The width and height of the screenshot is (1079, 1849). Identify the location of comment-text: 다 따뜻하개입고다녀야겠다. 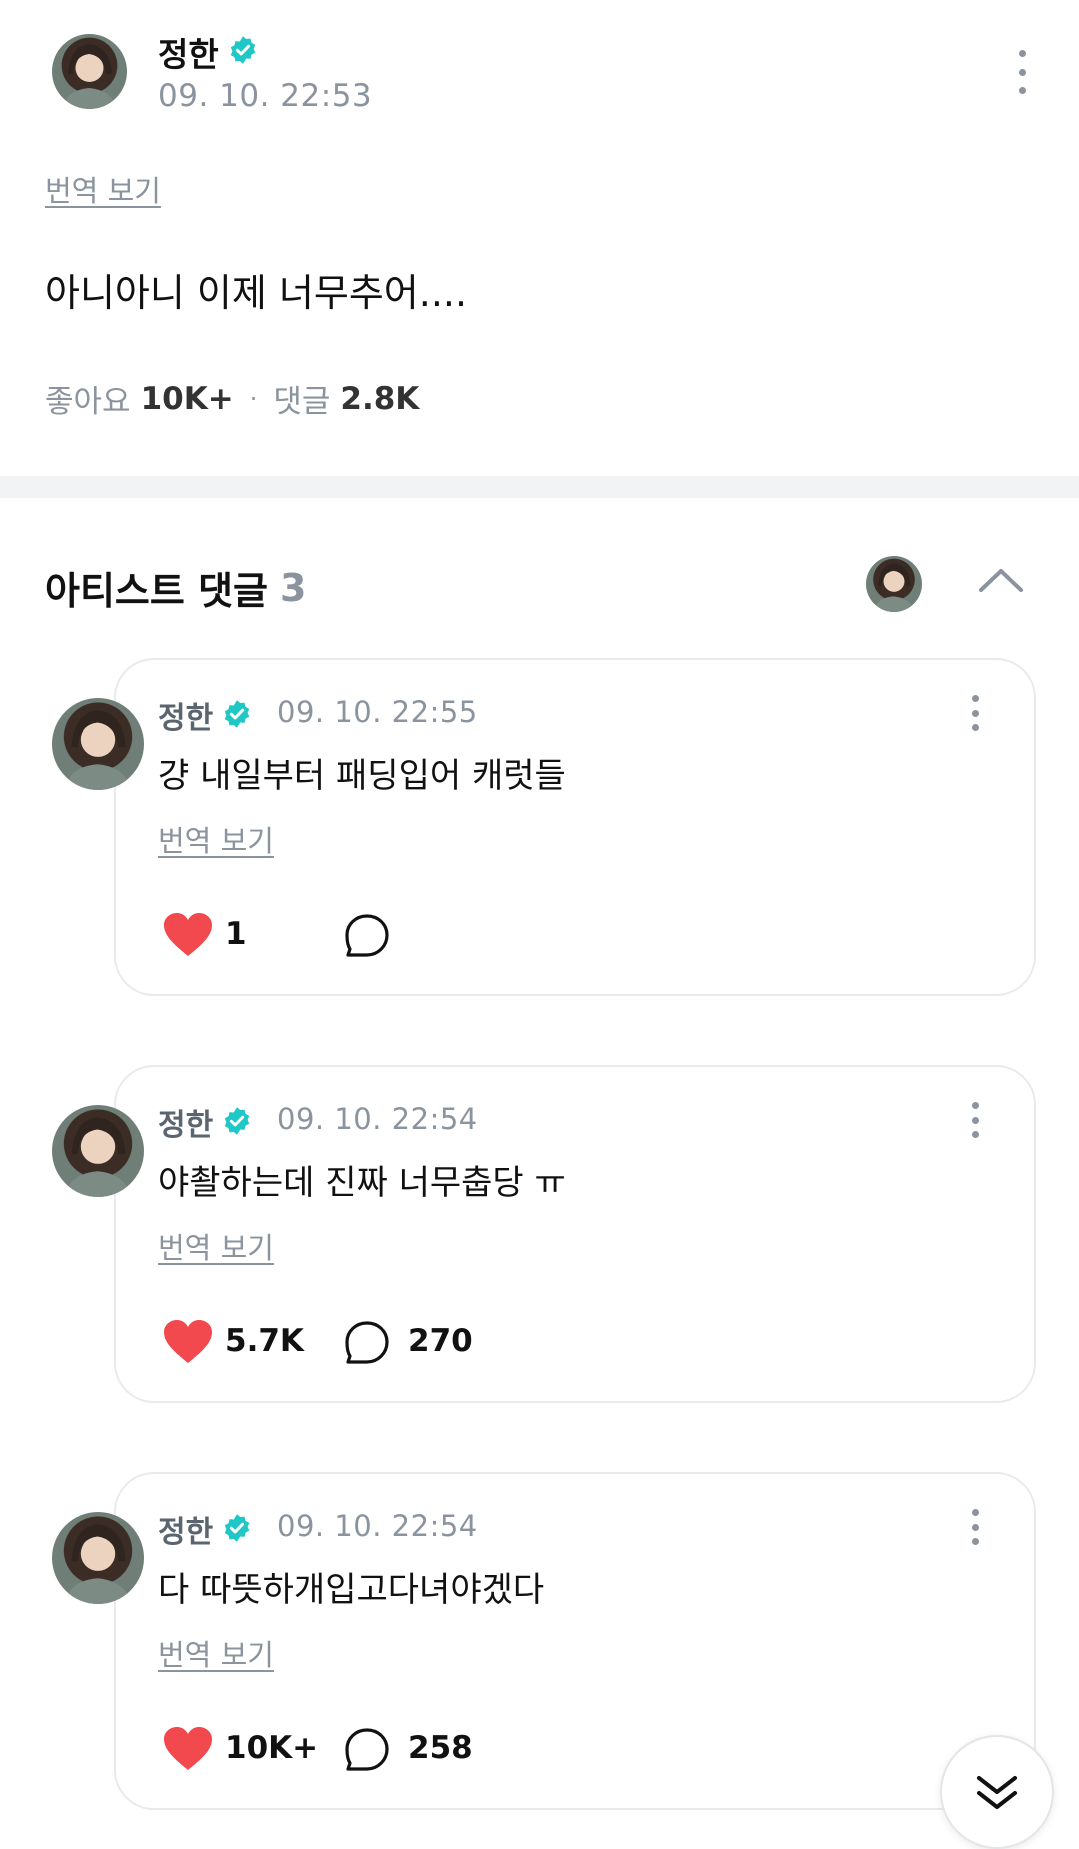
(351, 1590).